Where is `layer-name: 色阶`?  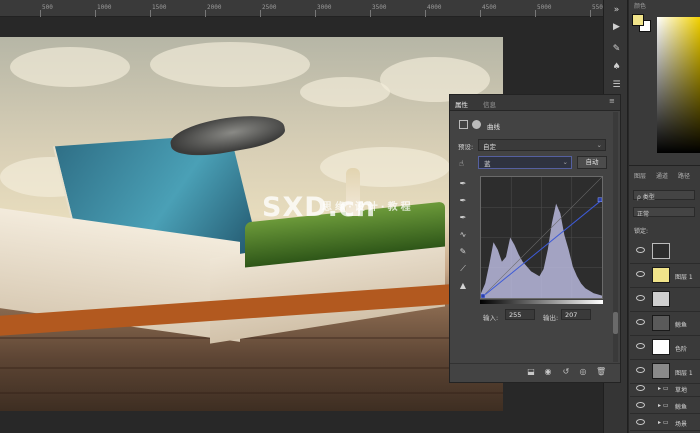
layer-name: 色阶 is located at coordinates (681, 349).